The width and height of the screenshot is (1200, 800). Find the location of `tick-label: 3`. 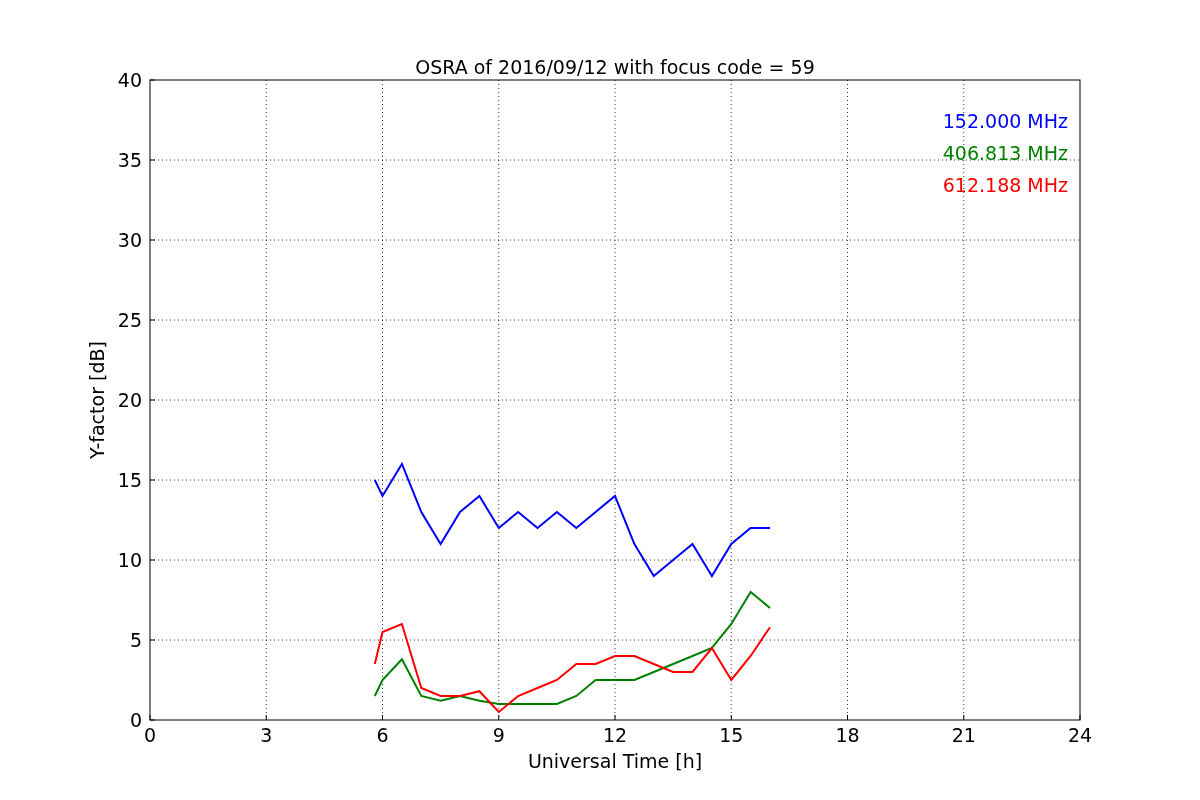

tick-label: 3 is located at coordinates (266, 735).